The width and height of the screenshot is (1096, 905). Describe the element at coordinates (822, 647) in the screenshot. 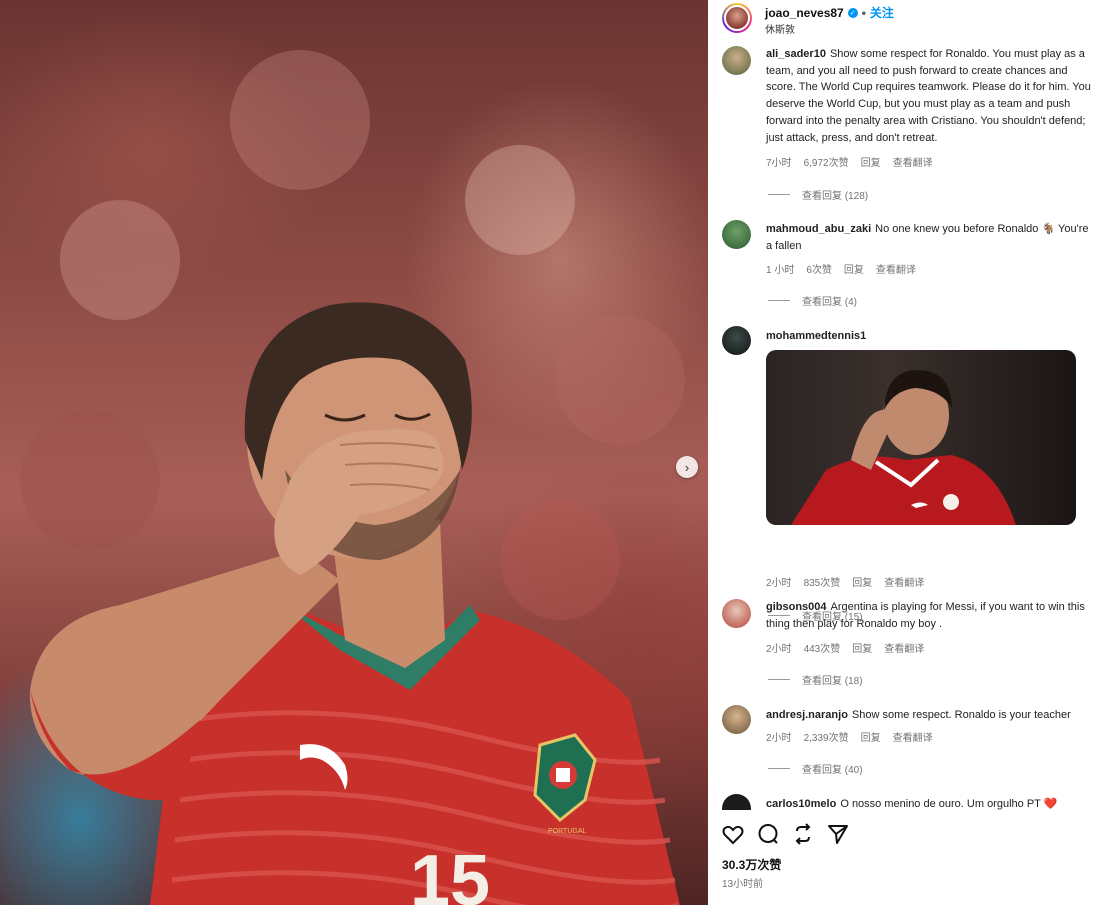

I see `comment-likes: 443次赞` at that location.